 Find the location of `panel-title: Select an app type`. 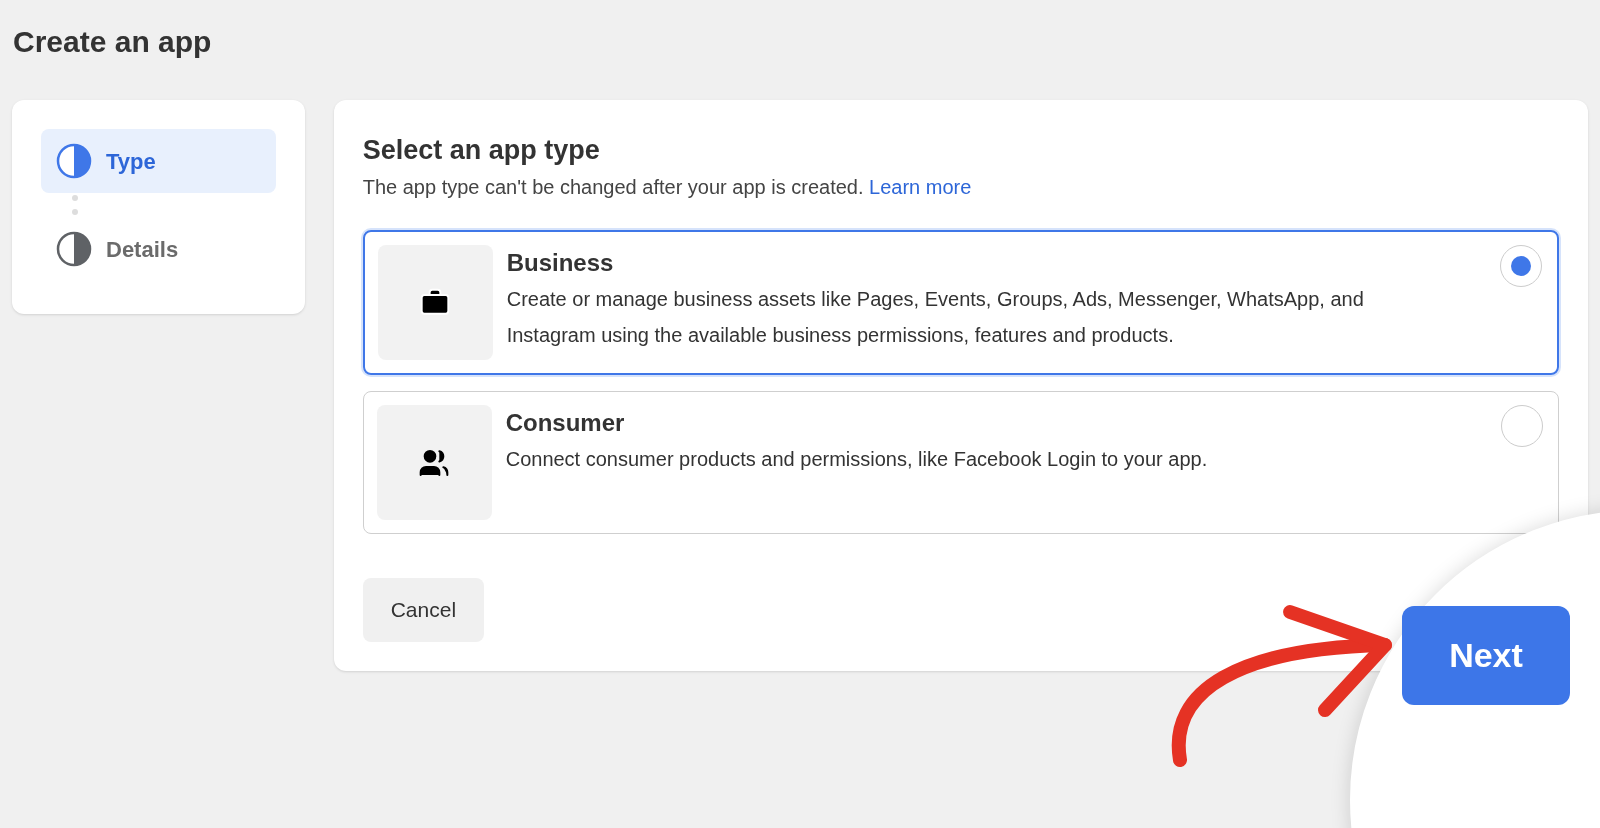

panel-title: Select an app type is located at coordinates (481, 150).